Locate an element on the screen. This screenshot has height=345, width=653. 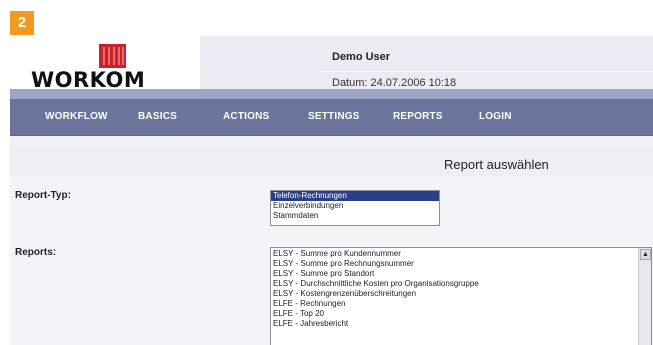
report-option: ELSY - Summe pro Kundennummer is located at coordinates (461, 254).